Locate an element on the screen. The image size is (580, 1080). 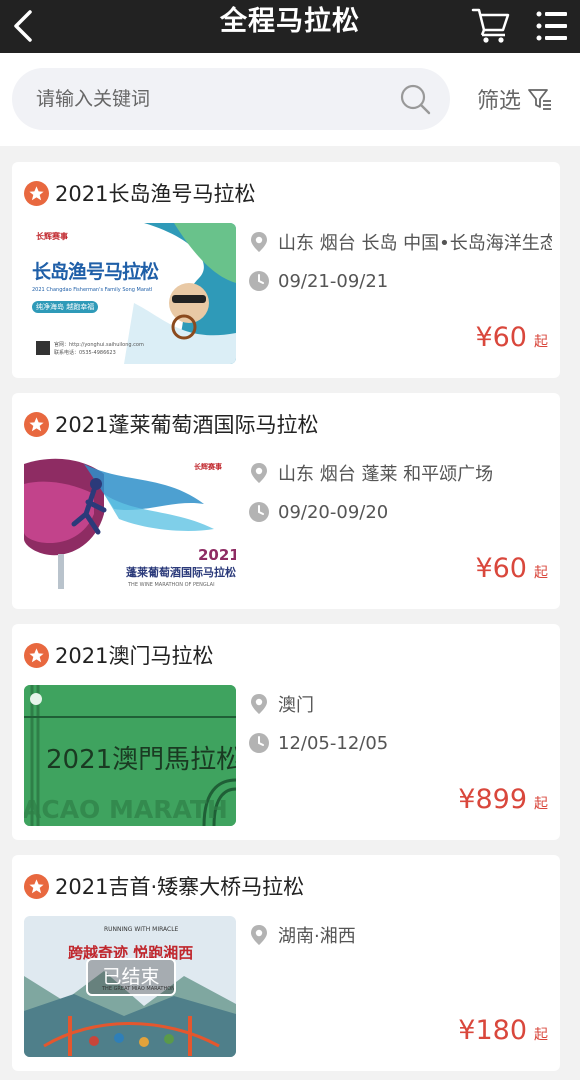
filter-label: 筛选 is located at coordinates (499, 101).